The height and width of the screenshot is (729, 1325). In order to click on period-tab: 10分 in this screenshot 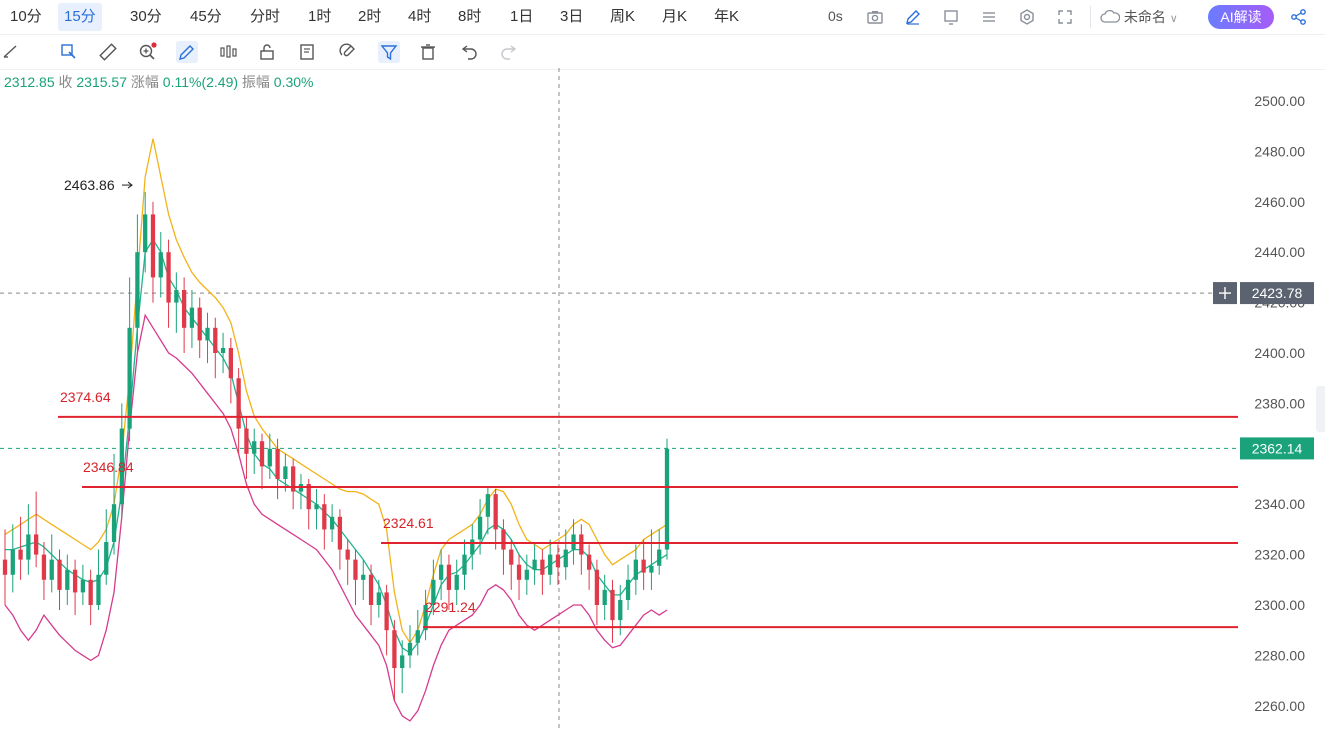, I will do `click(26, 17)`.